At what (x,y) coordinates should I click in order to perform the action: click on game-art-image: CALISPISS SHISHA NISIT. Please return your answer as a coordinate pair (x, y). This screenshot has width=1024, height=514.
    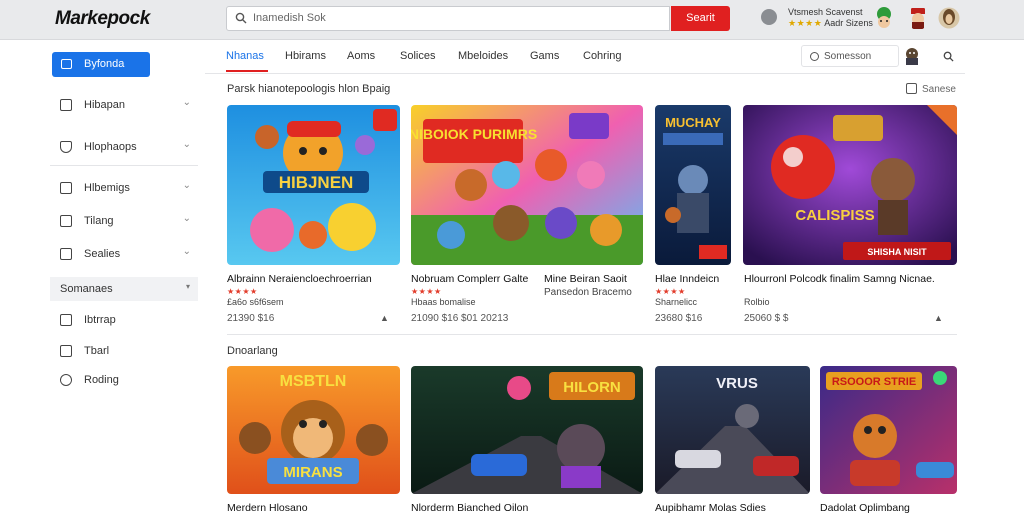
    Looking at the image, I should click on (850, 185).